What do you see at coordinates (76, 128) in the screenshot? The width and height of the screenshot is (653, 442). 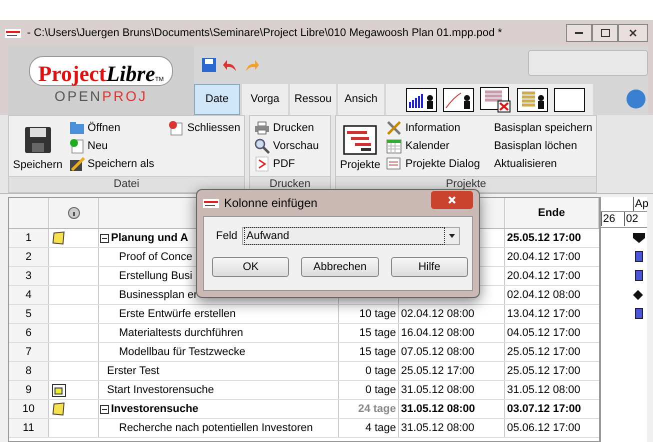 I see `folder-icon` at bounding box center [76, 128].